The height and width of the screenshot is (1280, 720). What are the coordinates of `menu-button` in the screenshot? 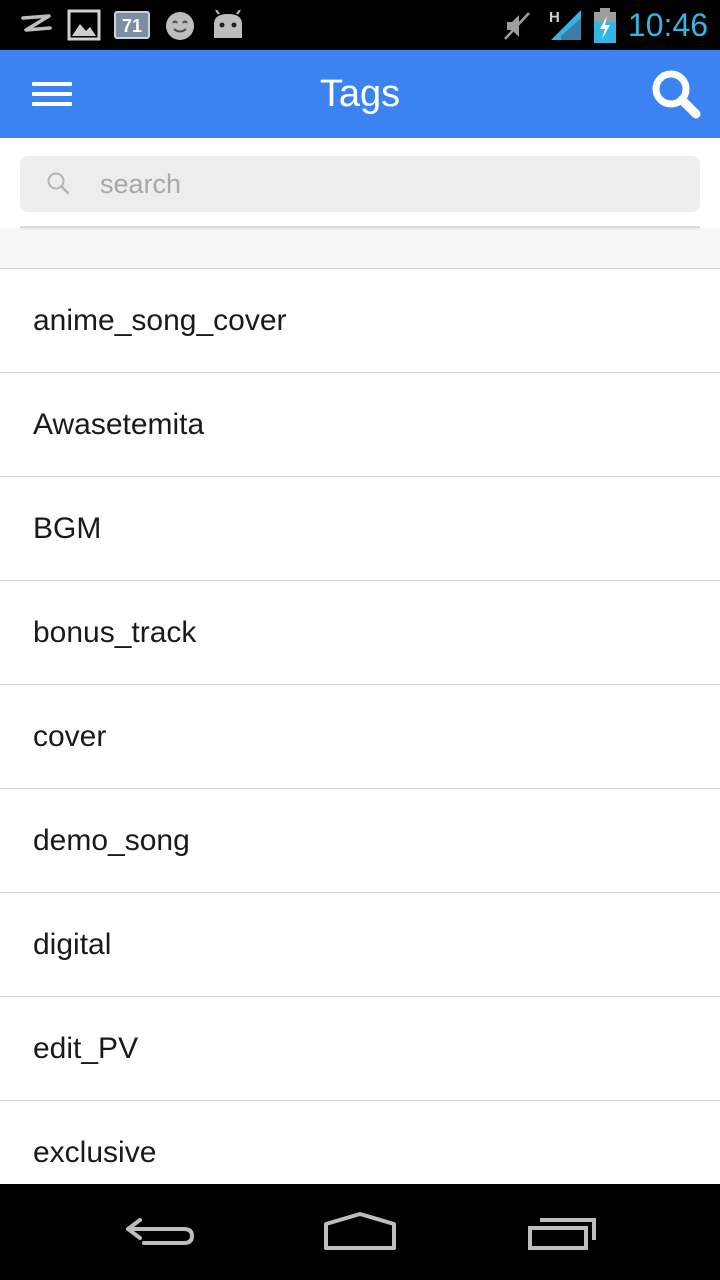 It's located at (52, 94).